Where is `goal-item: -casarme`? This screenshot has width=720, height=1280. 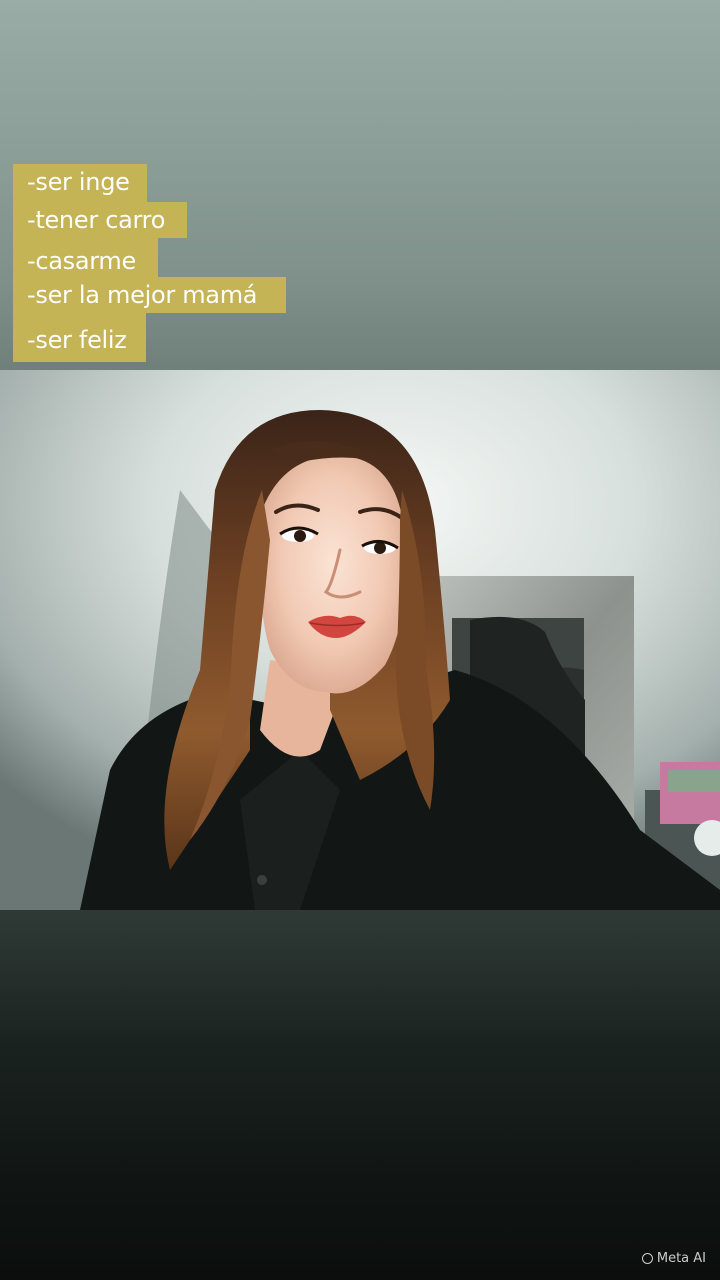 goal-item: -casarme is located at coordinates (85, 261).